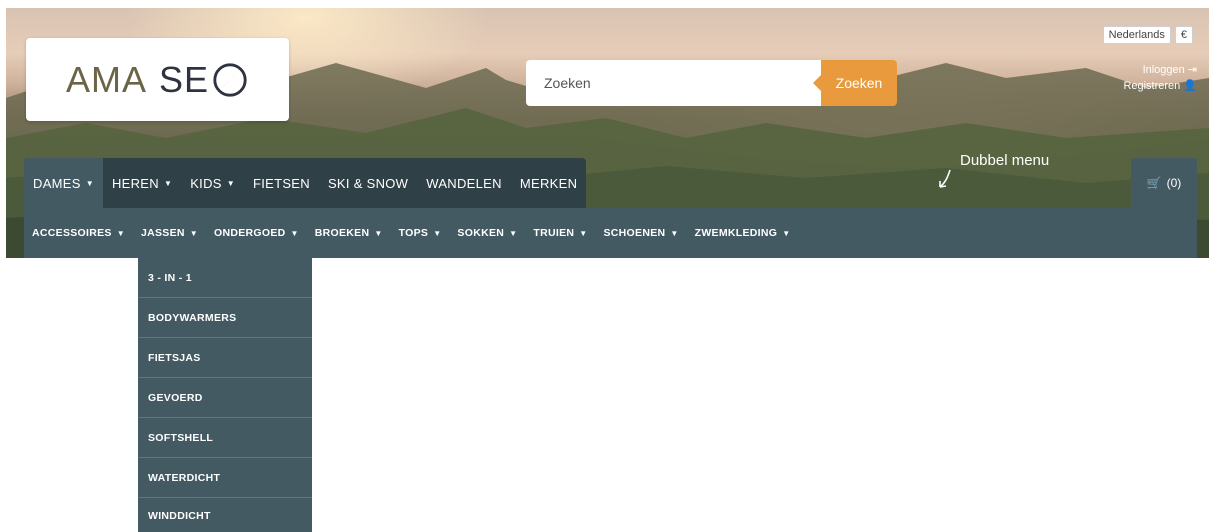 The image size is (1215, 532). Describe the element at coordinates (554, 233) in the screenshot. I see `subnav-label: TRUIEN` at that location.